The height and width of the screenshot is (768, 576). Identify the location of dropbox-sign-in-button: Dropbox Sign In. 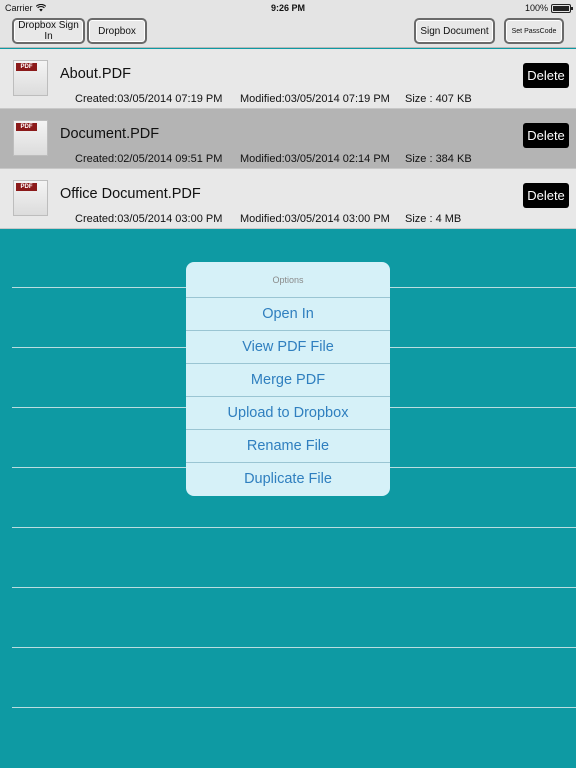
(48, 31).